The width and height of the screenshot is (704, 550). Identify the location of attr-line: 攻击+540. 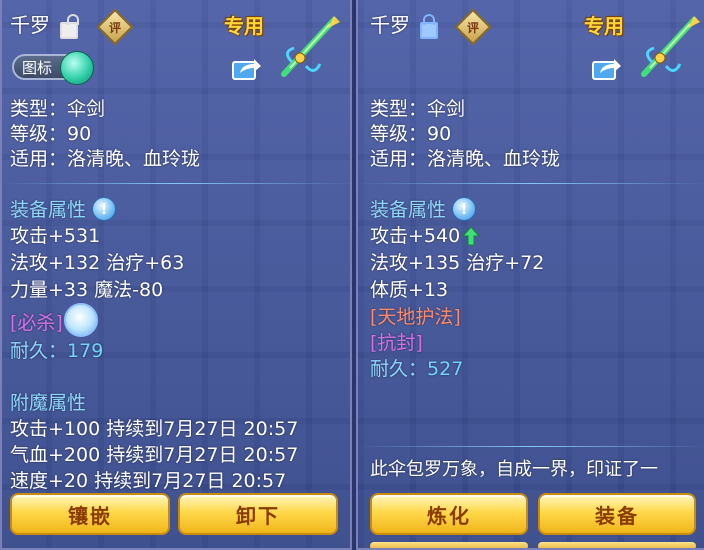
(415, 236).